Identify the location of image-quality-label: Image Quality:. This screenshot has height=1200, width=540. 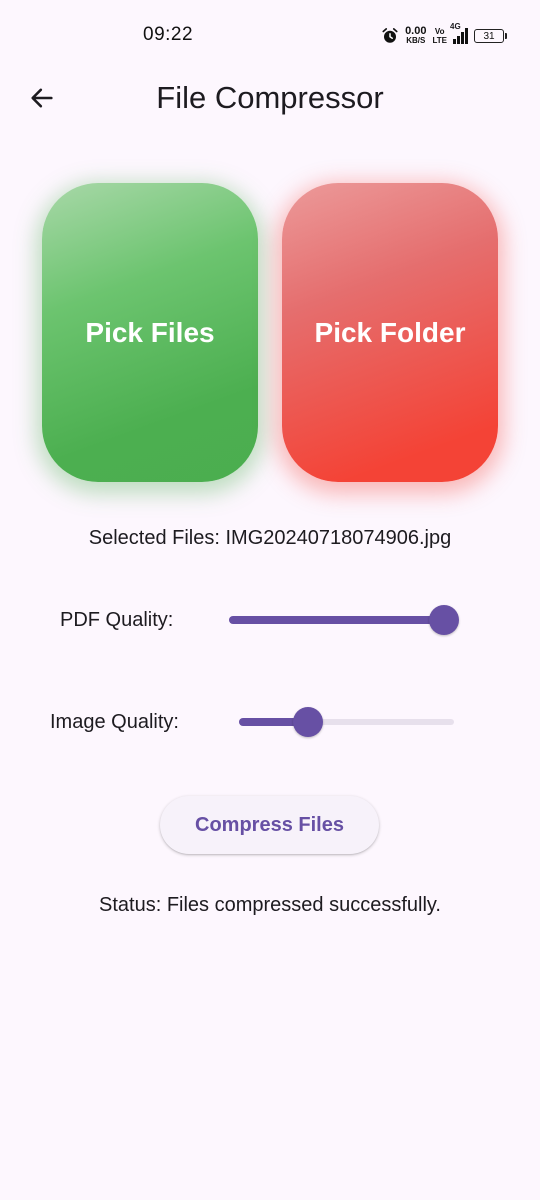
(114, 722).